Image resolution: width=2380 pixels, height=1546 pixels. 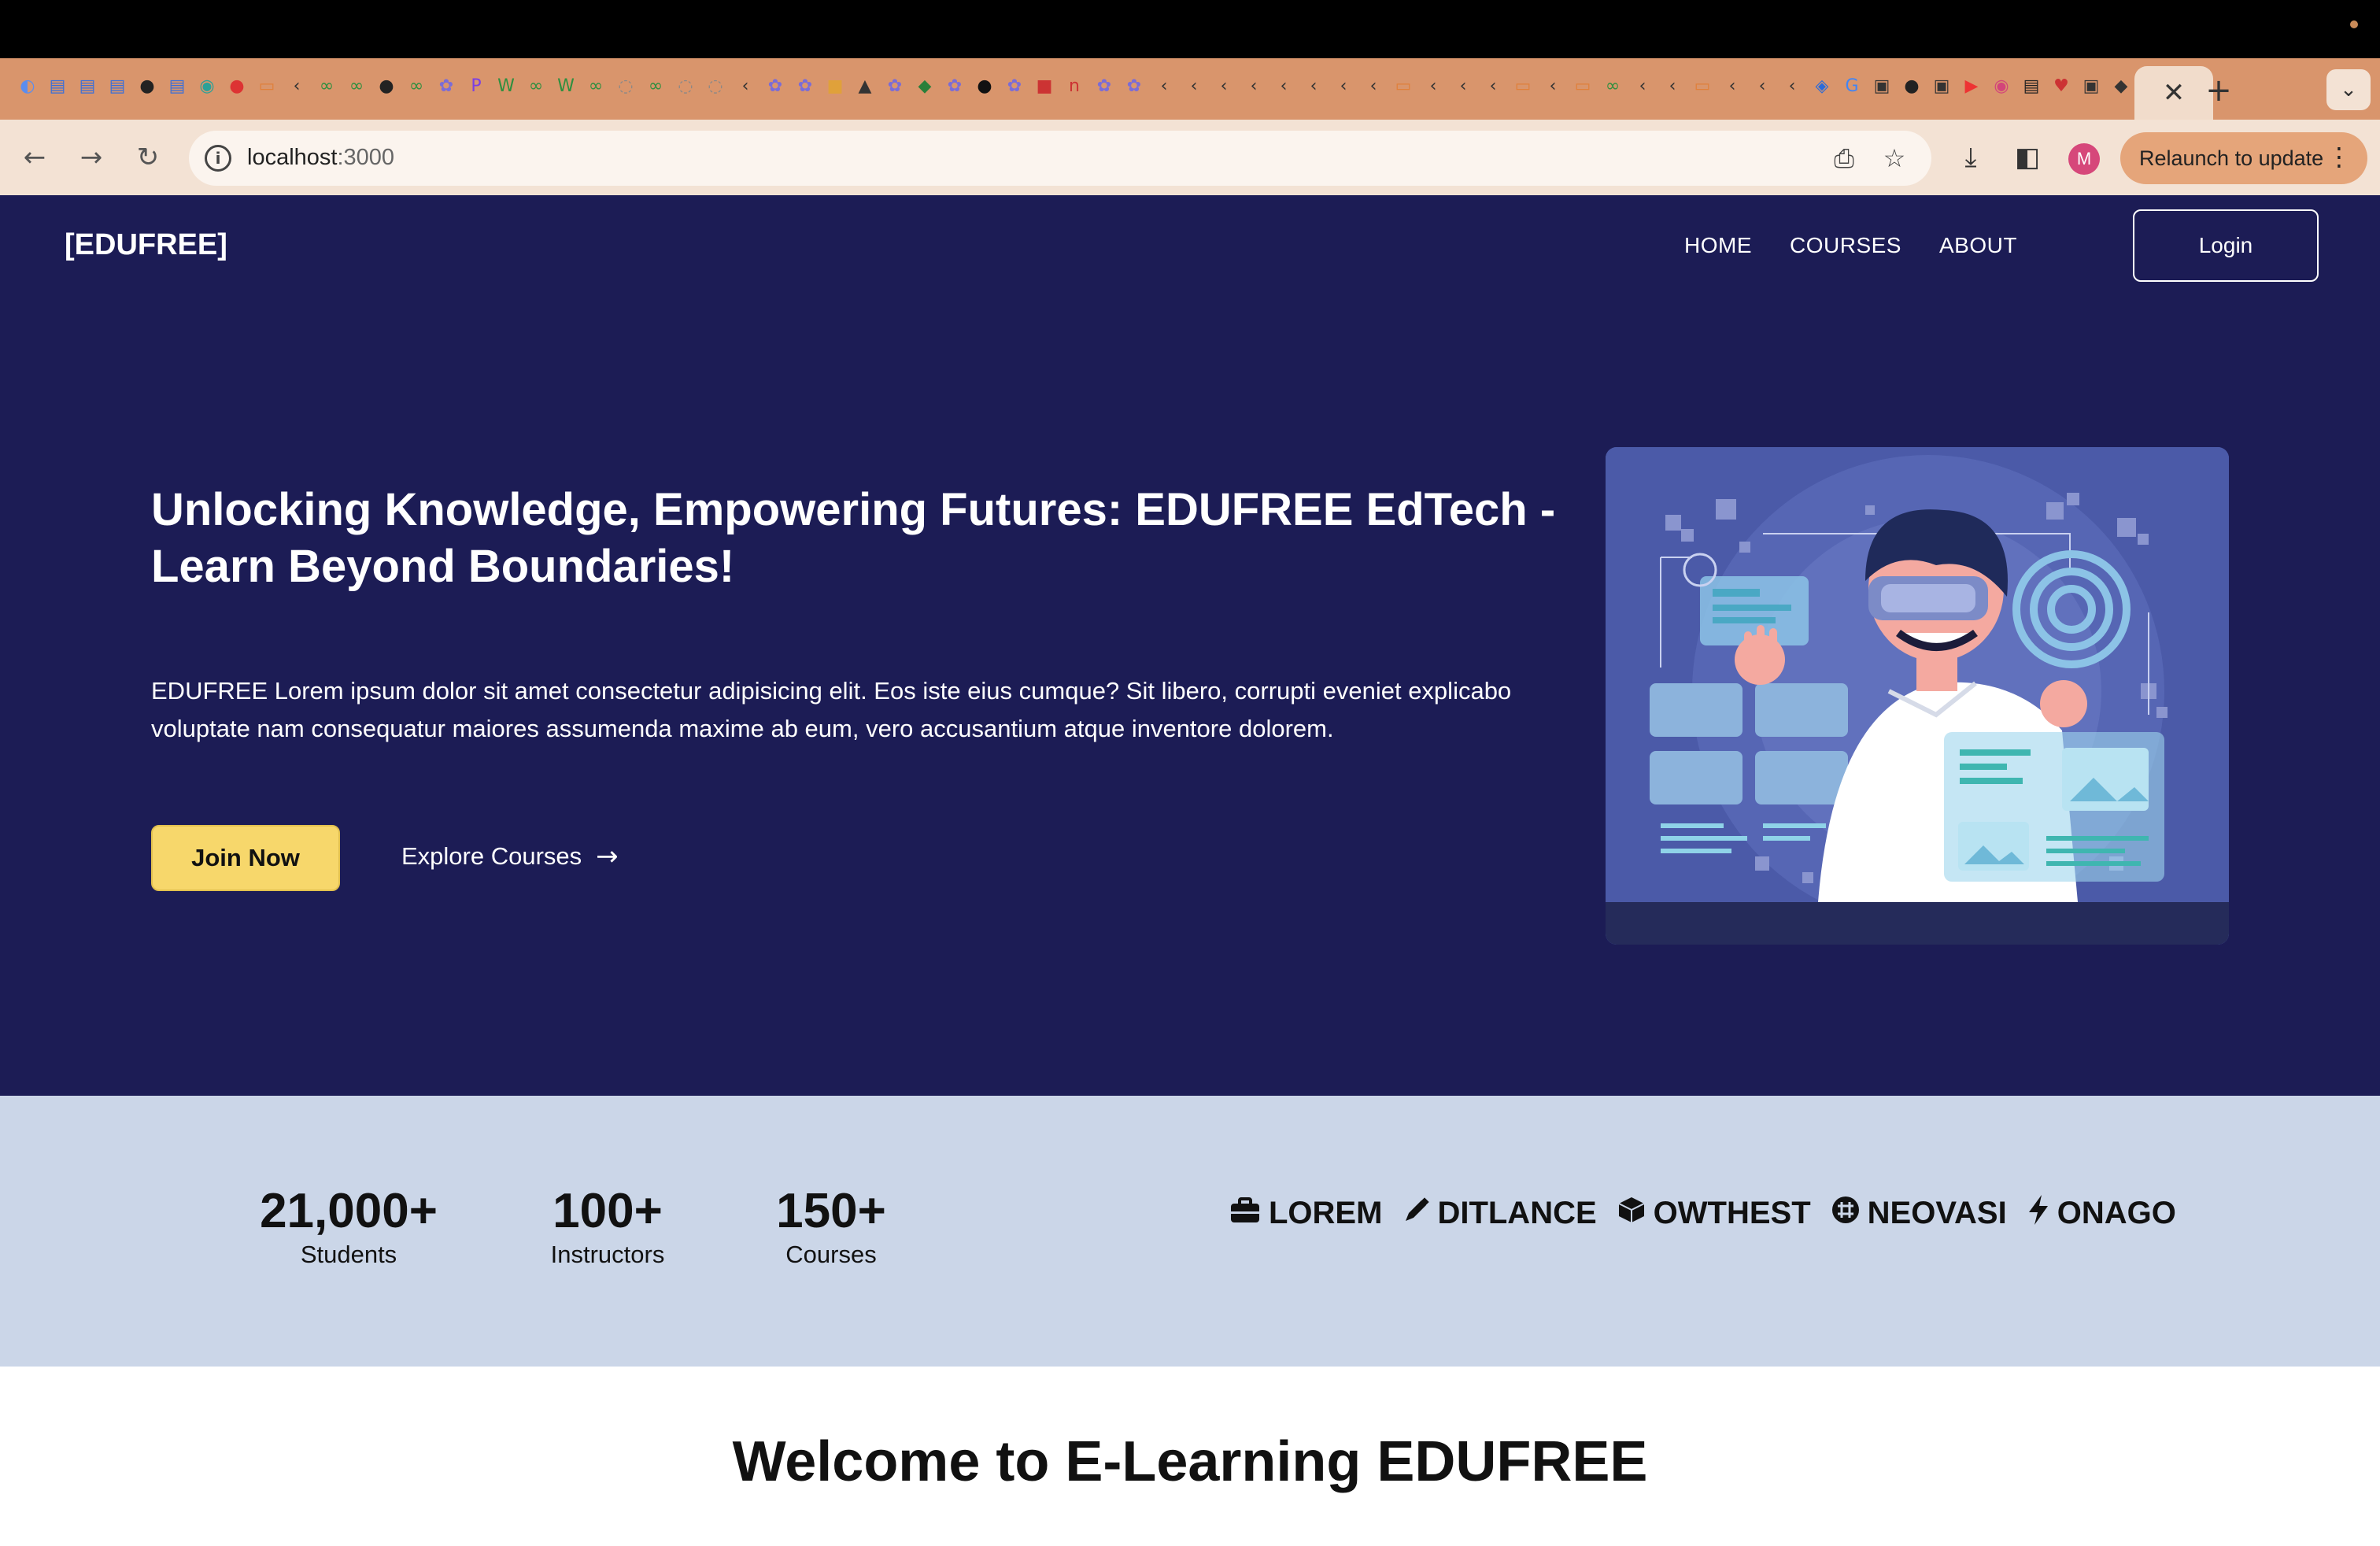 What do you see at coordinates (2339, 157) in the screenshot?
I see `menu-dots-icon: ⋮` at bounding box center [2339, 157].